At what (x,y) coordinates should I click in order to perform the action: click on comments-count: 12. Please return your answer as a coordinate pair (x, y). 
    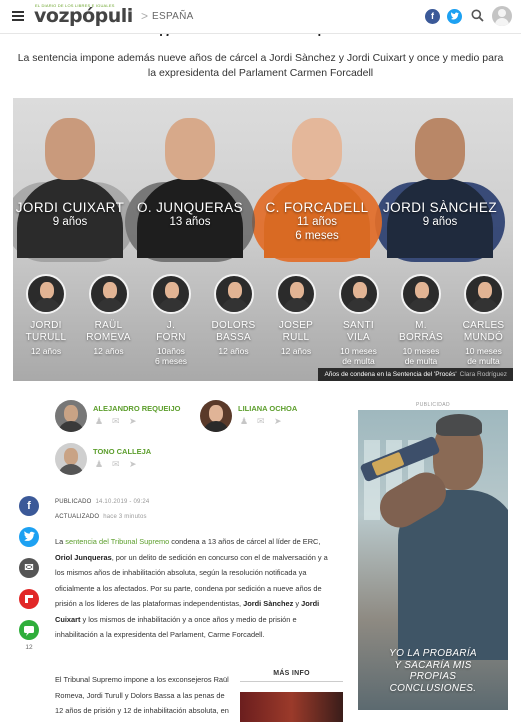
    Looking at the image, I should click on (29, 647).